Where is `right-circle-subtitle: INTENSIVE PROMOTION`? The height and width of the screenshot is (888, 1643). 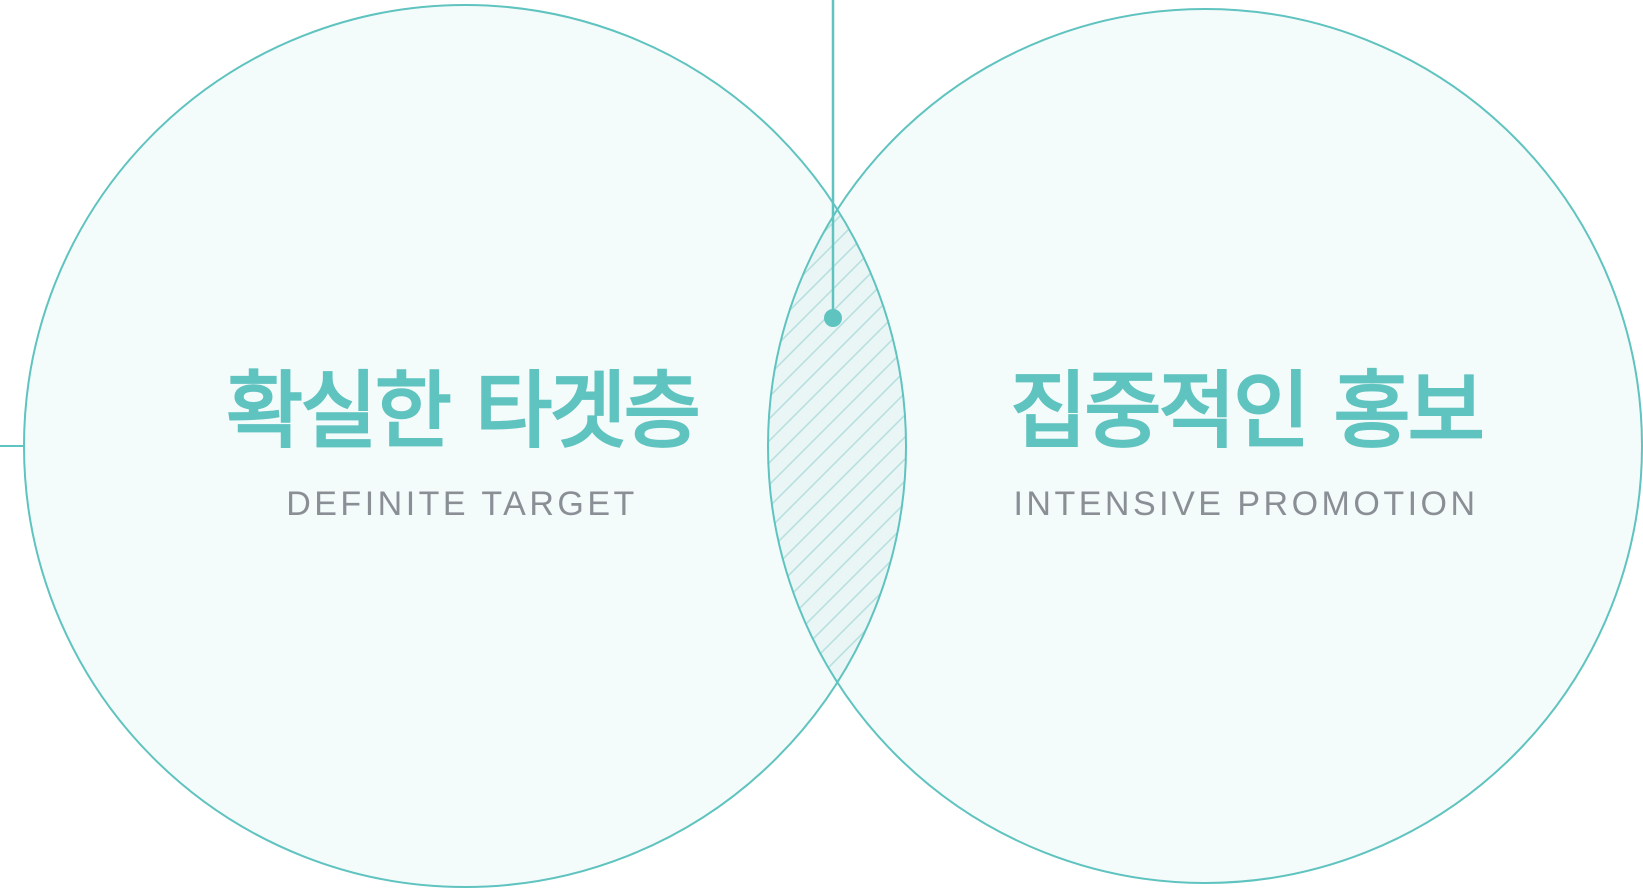
right-circle-subtitle: INTENSIVE PROMOTION is located at coordinates (1246, 504).